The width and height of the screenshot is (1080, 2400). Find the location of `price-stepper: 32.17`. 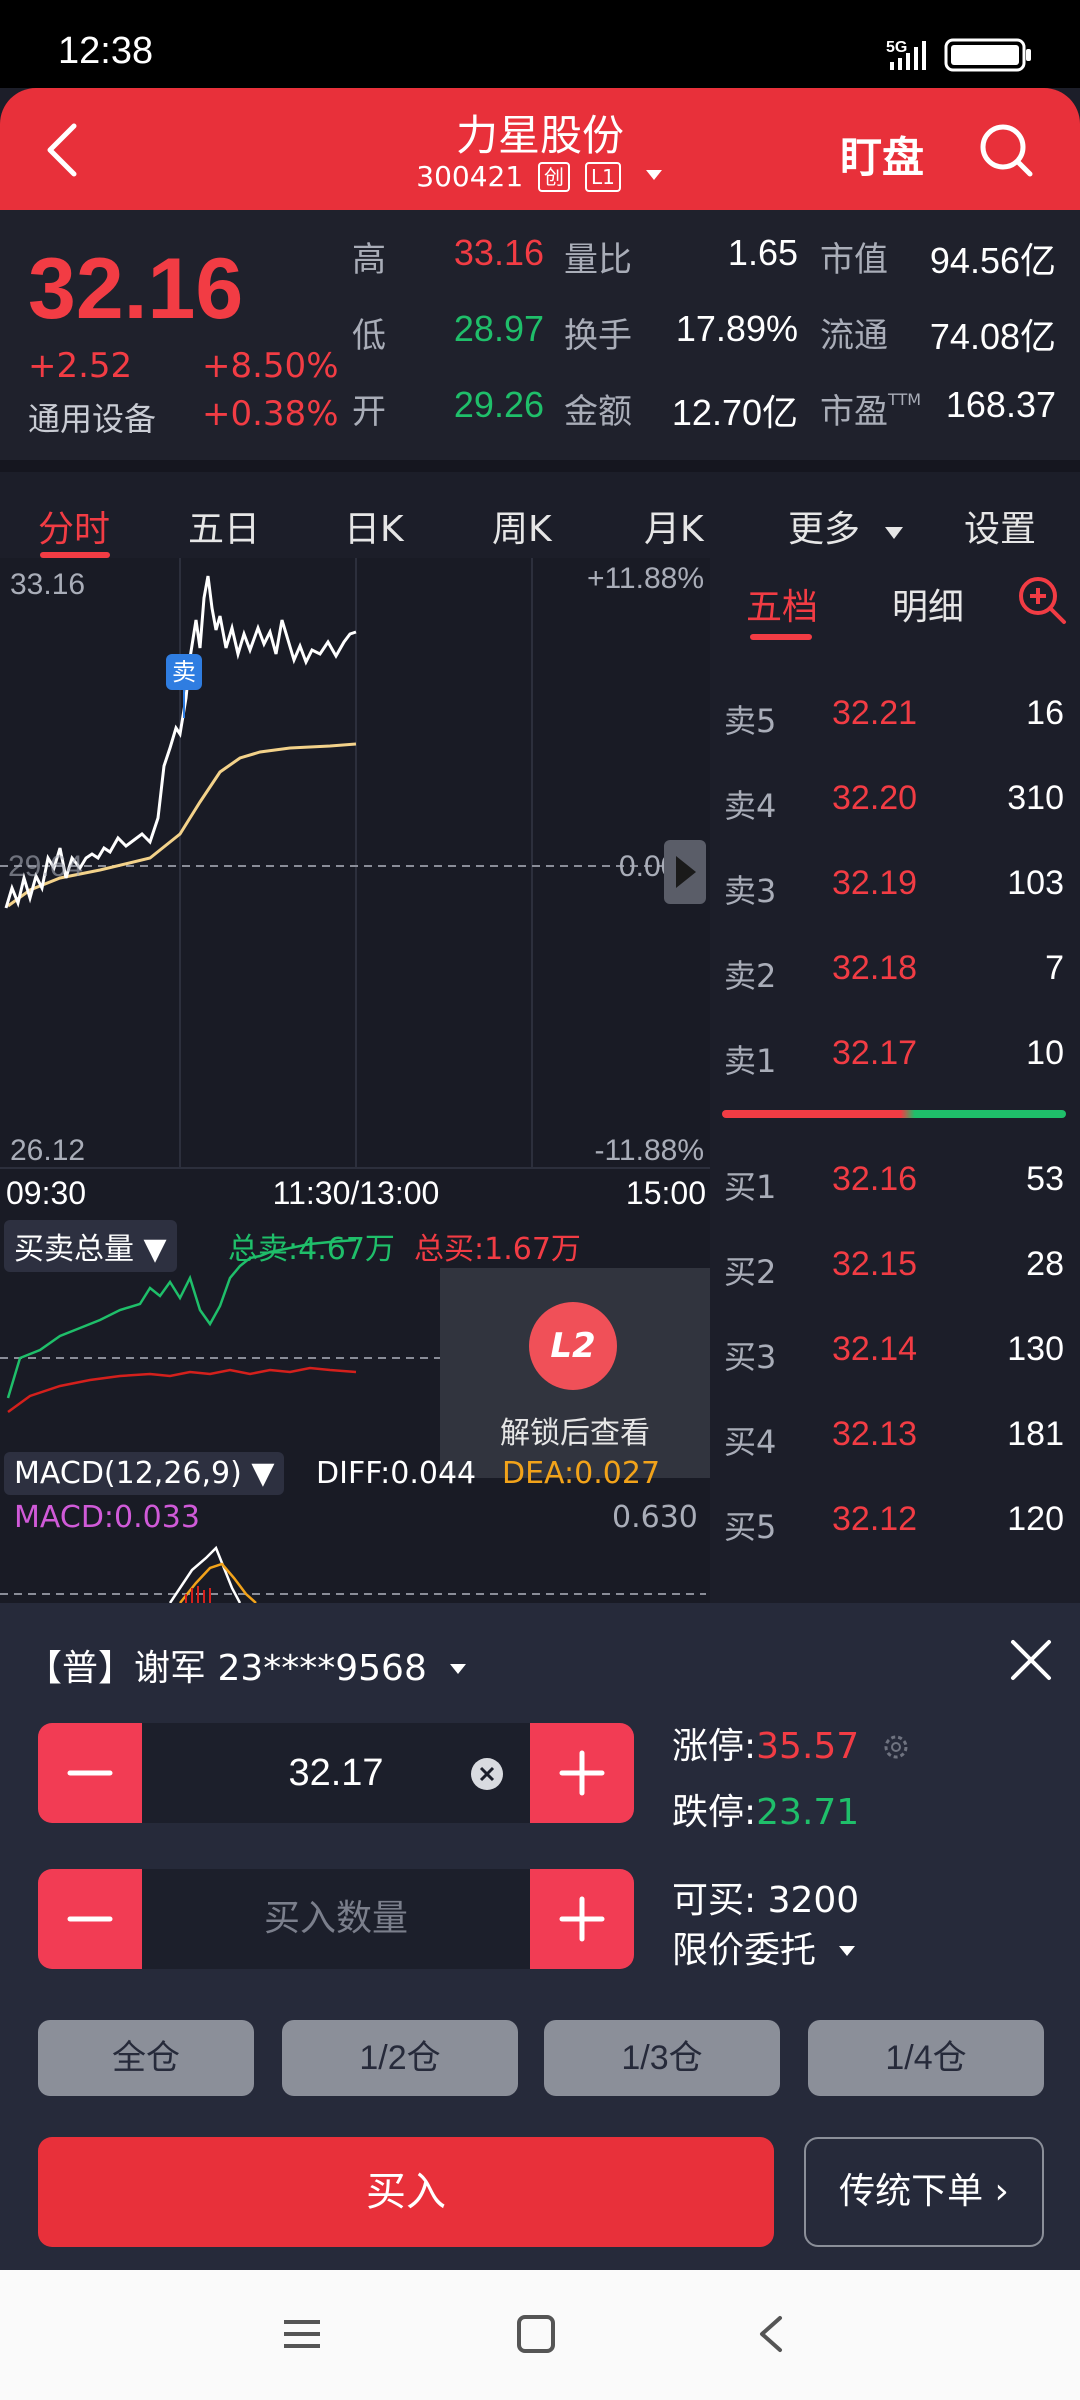

price-stepper: 32.17 is located at coordinates (336, 1773).